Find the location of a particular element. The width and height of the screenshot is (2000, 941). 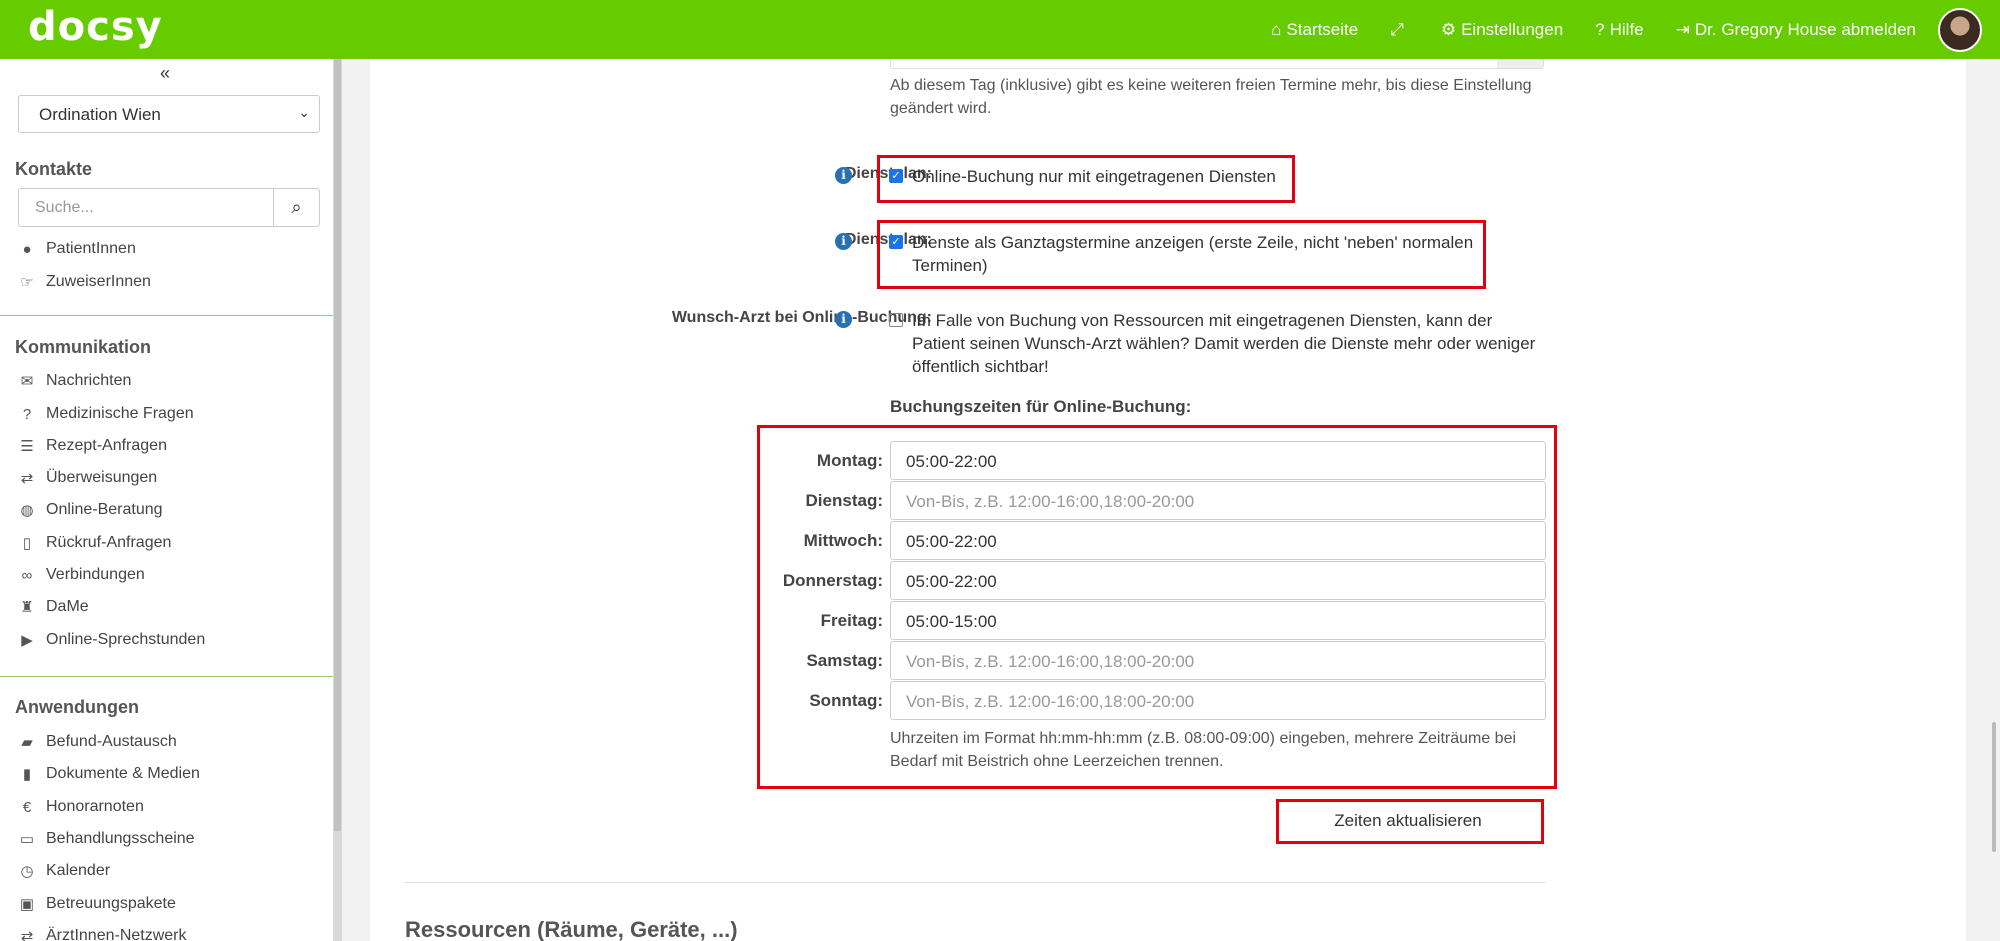

applications-title: Anwendungen is located at coordinates (77, 707).